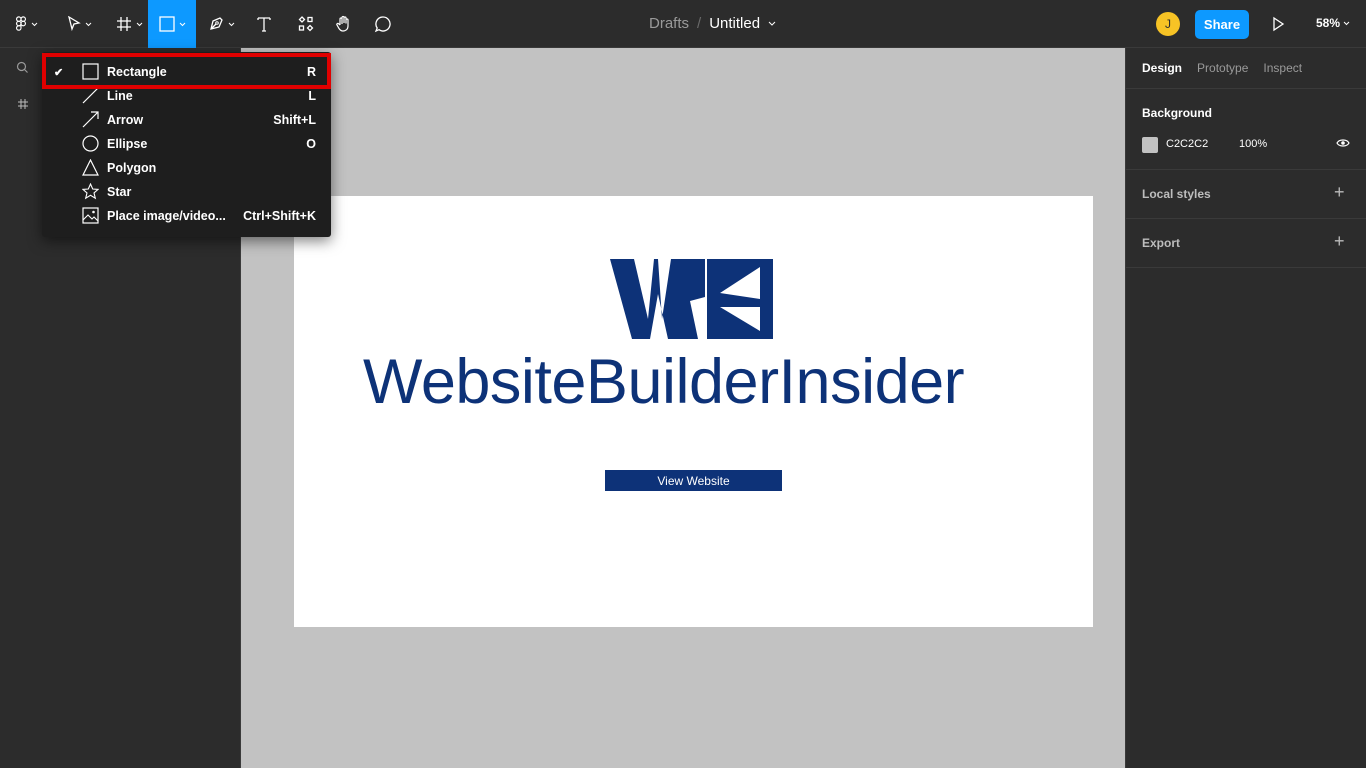  Describe the element at coordinates (669, 23) in the screenshot. I see `breadcrumb-drafts: Drafts` at that location.